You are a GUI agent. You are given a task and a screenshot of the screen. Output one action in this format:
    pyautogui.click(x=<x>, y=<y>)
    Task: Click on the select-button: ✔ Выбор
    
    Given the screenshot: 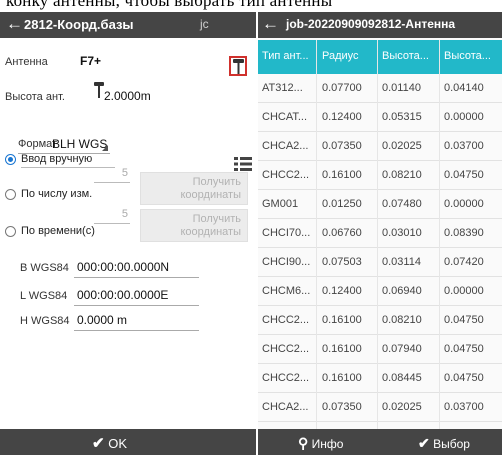 What is the action you would take?
    pyautogui.click(x=444, y=443)
    